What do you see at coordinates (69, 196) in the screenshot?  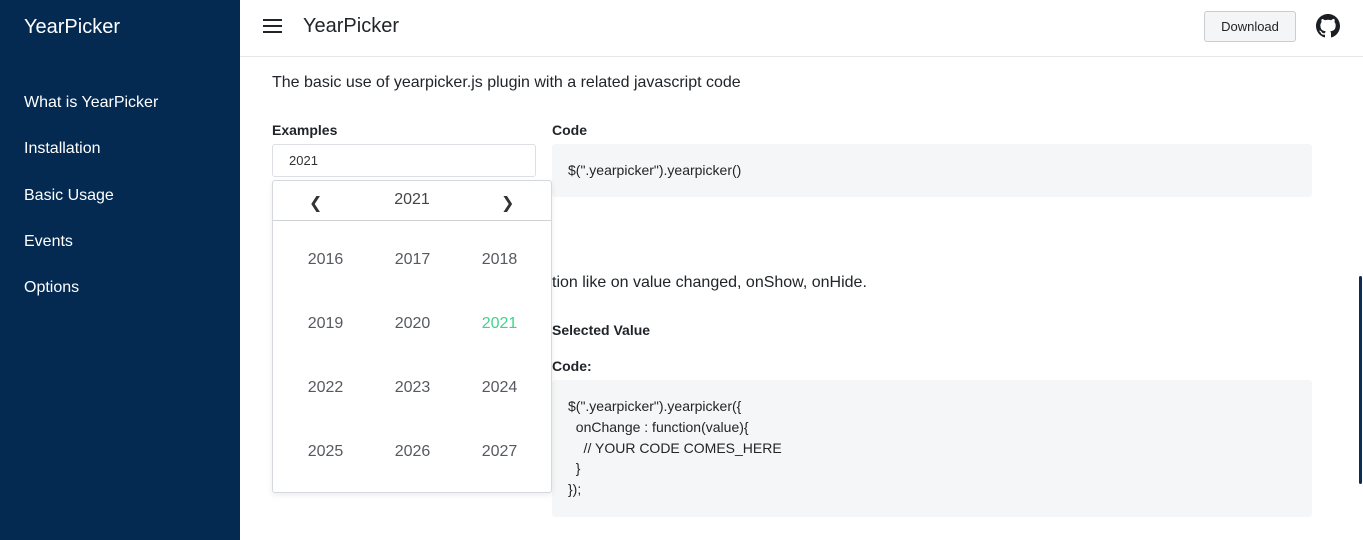 I see `sidebar-item-basic-usage: Basic Usage` at bounding box center [69, 196].